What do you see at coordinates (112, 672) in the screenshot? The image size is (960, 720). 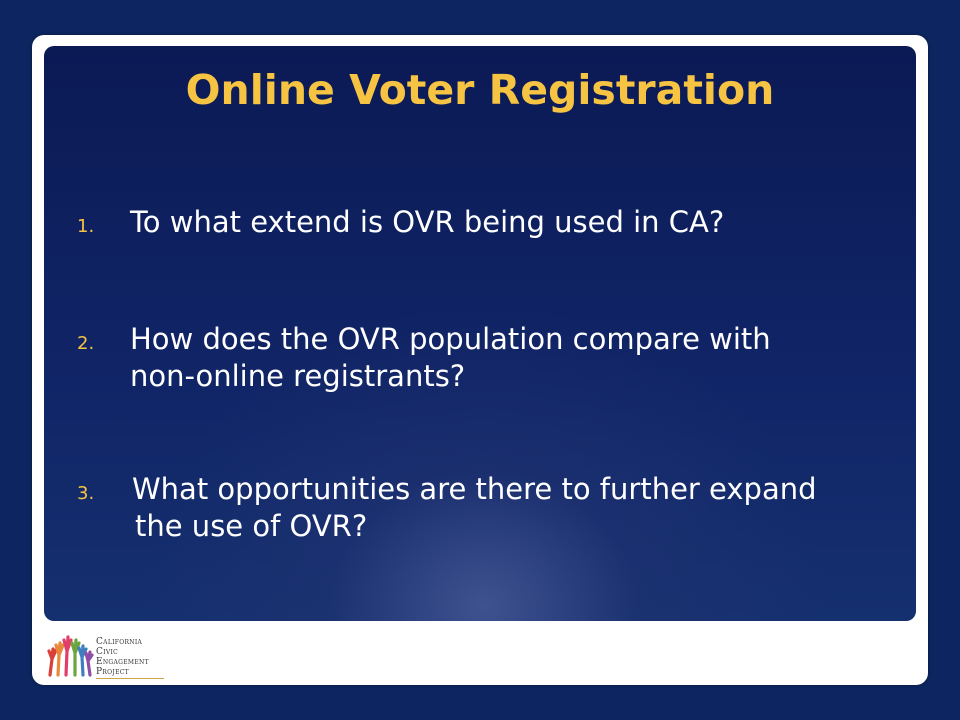 I see `logo-line-4: Project` at bounding box center [112, 672].